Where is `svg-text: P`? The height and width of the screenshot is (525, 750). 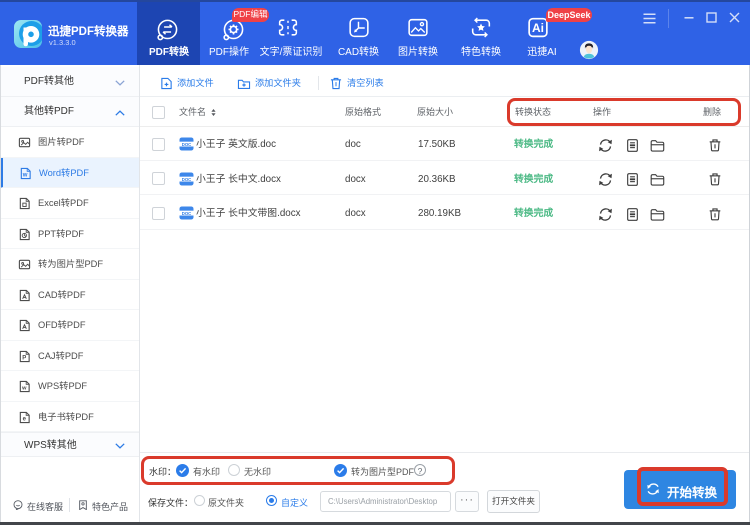
svg-text: P is located at coordinates (24, 358).